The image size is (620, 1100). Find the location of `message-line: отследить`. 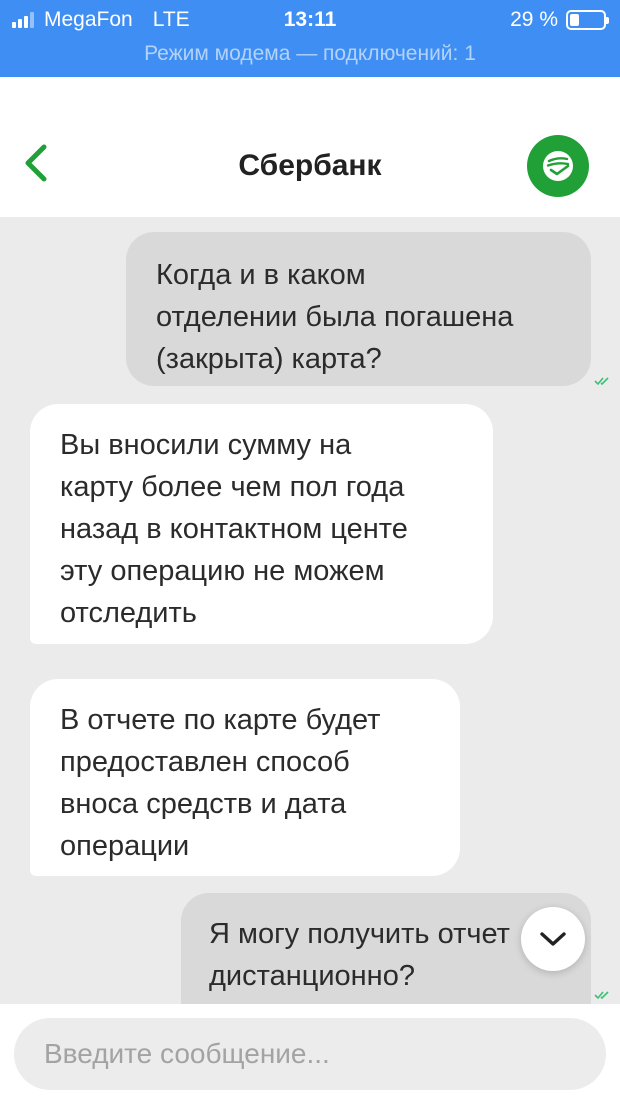

message-line: отследить is located at coordinates (128, 613).